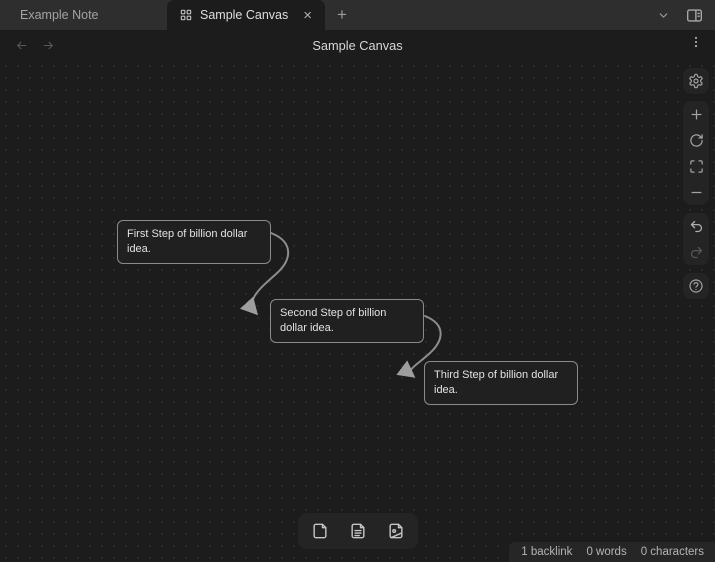 Image resolution: width=715 pixels, height=562 pixels. What do you see at coordinates (501, 383) in the screenshot?
I see `canvas-card-third-step: Third Step of billion dollar idea.` at bounding box center [501, 383].